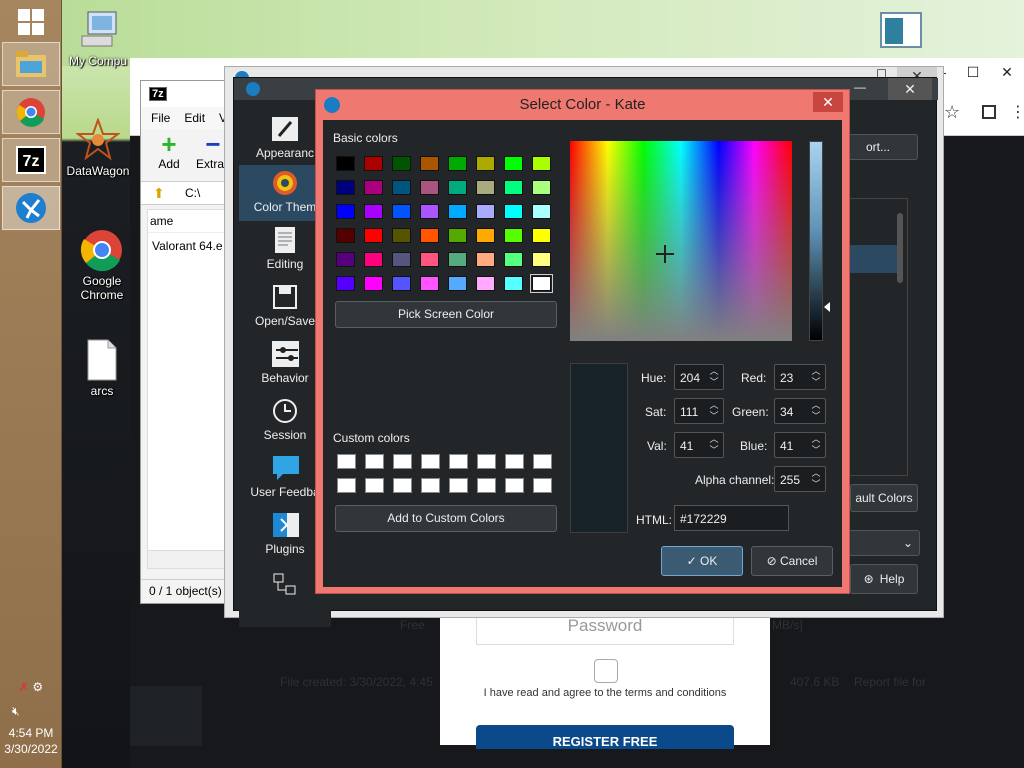 The image size is (1024, 768). What do you see at coordinates (860, 87) in the screenshot?
I see `kate-inner-minimize-icon: —` at bounding box center [860, 87].